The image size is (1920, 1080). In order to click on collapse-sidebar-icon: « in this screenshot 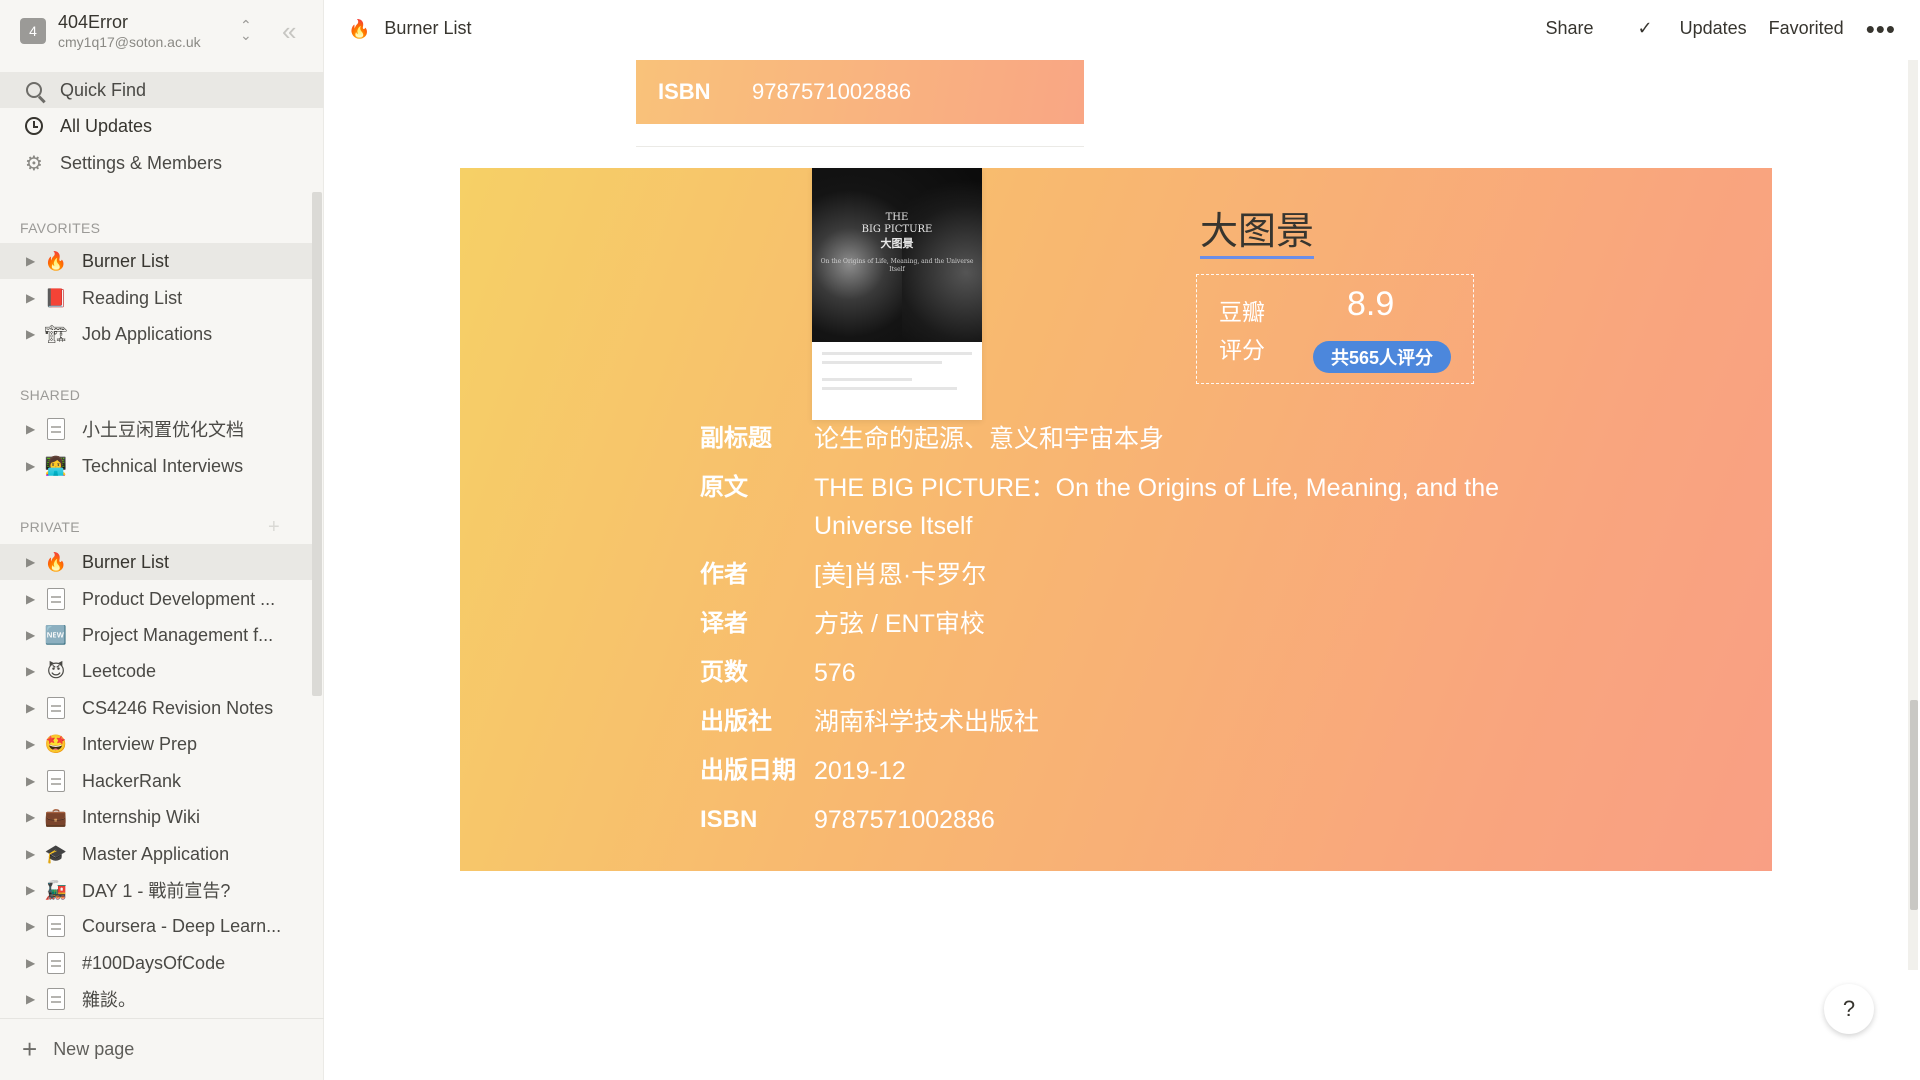, I will do `click(289, 31)`.